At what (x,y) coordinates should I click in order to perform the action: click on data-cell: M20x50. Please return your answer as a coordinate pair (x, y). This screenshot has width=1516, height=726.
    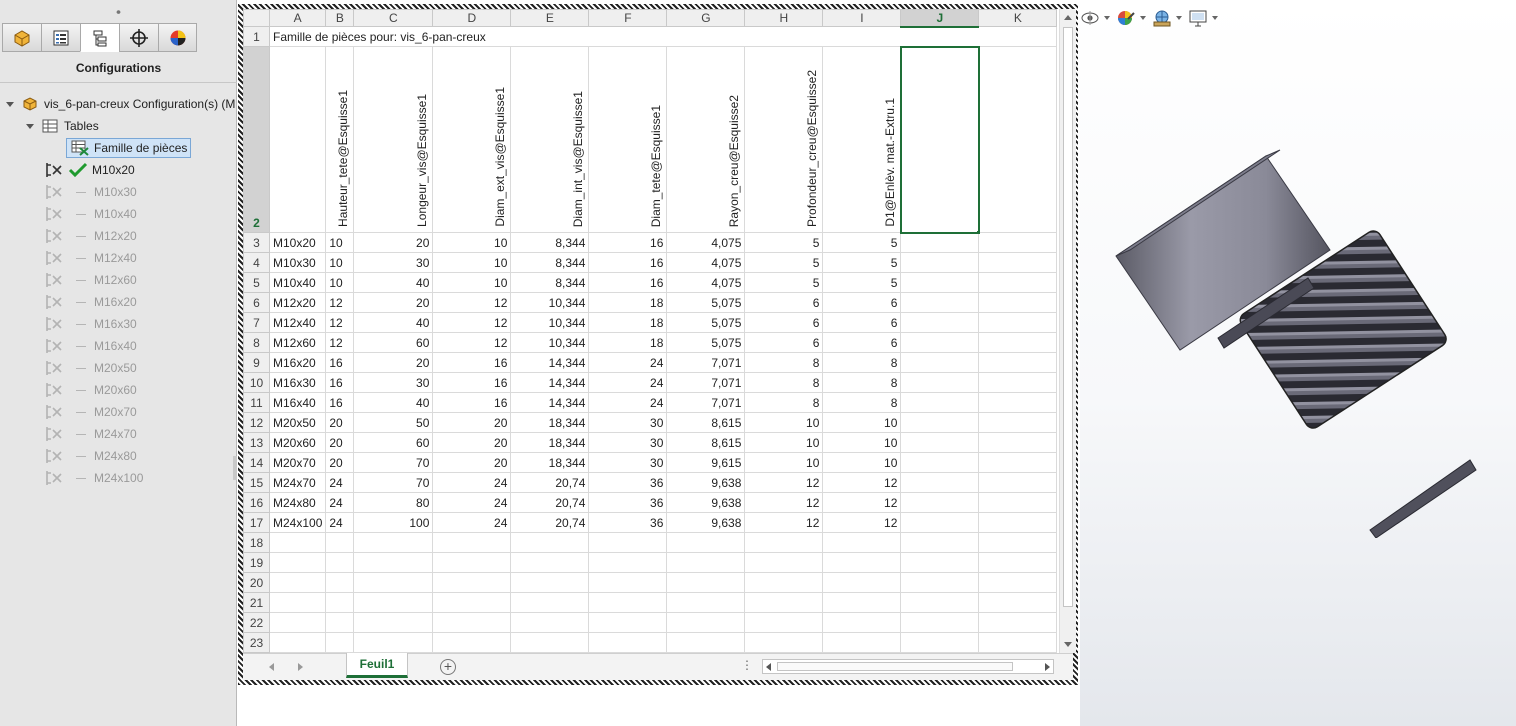
    Looking at the image, I should click on (297, 422).